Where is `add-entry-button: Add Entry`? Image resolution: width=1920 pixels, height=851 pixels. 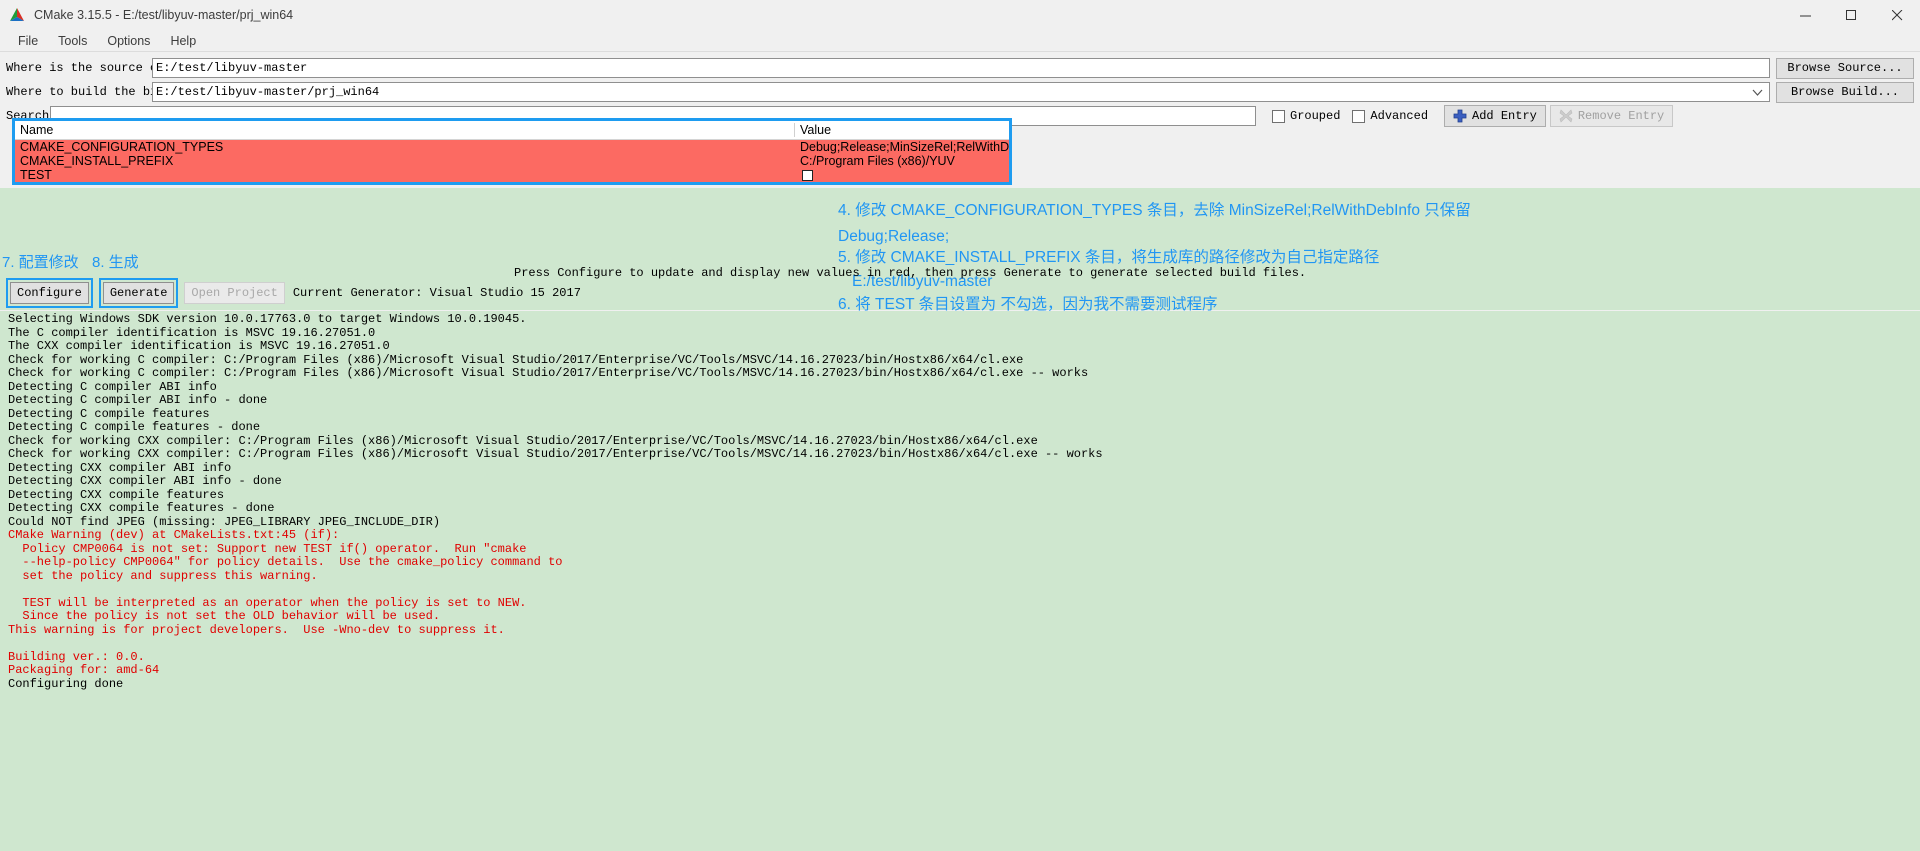
add-entry-button: Add Entry is located at coordinates (1495, 116).